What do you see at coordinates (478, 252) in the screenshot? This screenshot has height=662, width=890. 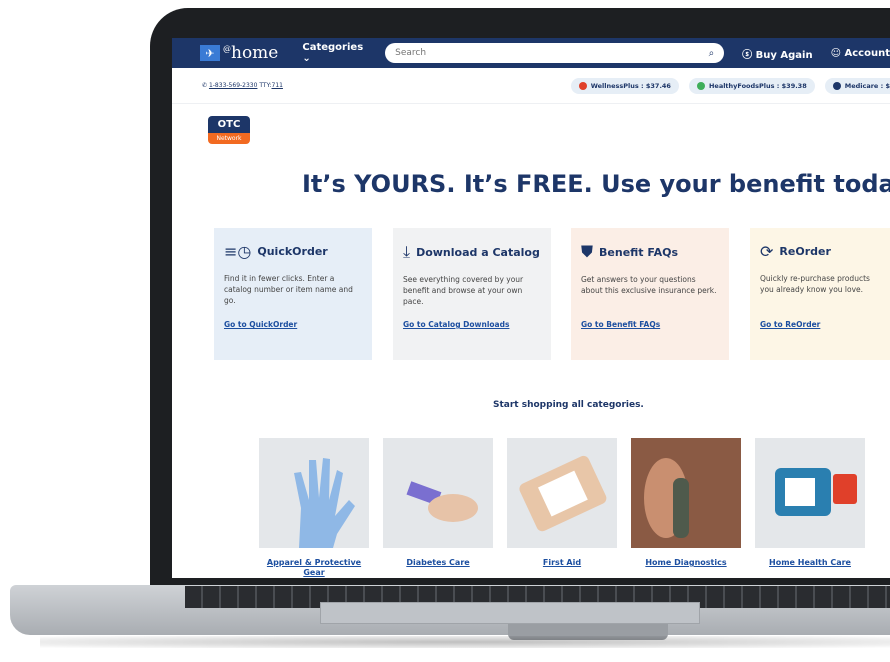 I see `card-title: Download a Catalog` at bounding box center [478, 252].